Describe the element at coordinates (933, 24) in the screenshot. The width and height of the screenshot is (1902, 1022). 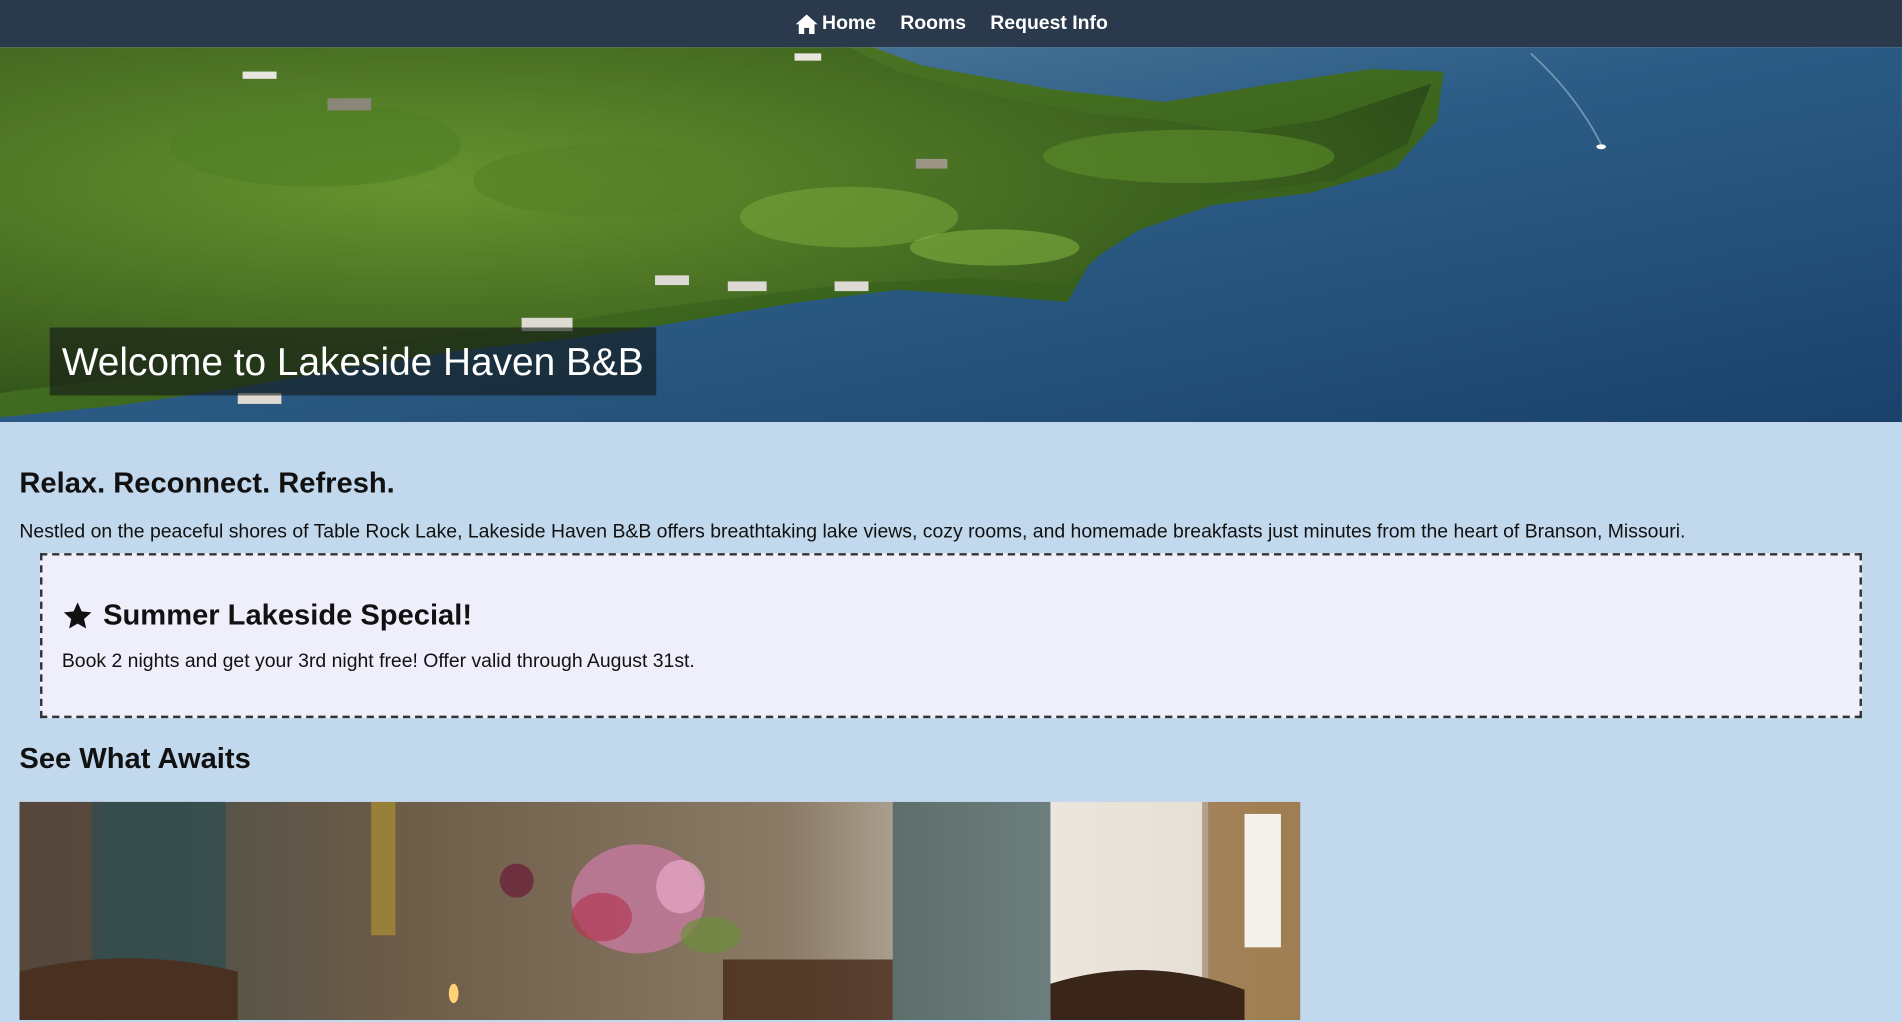
I see `nav-rooms-link: Rooms` at that location.